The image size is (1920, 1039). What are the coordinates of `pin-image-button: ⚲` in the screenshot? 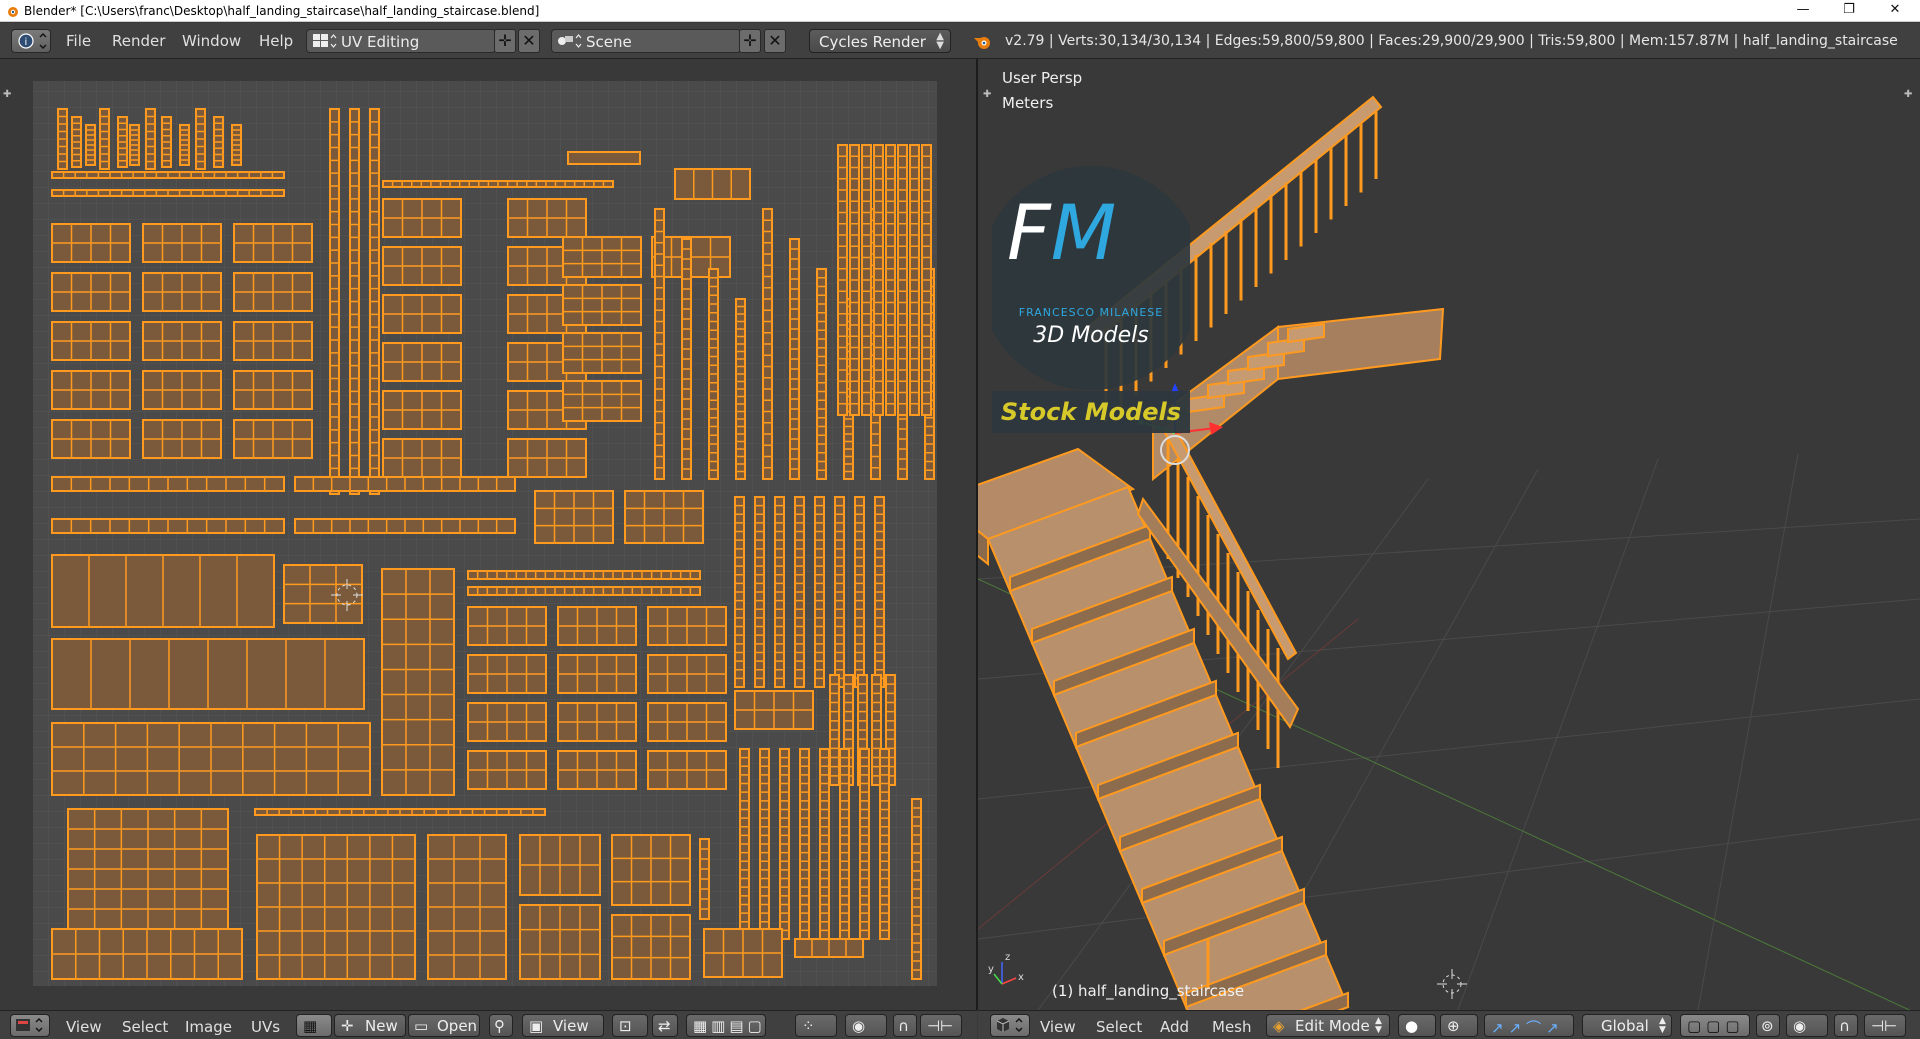 It's located at (501, 1025).